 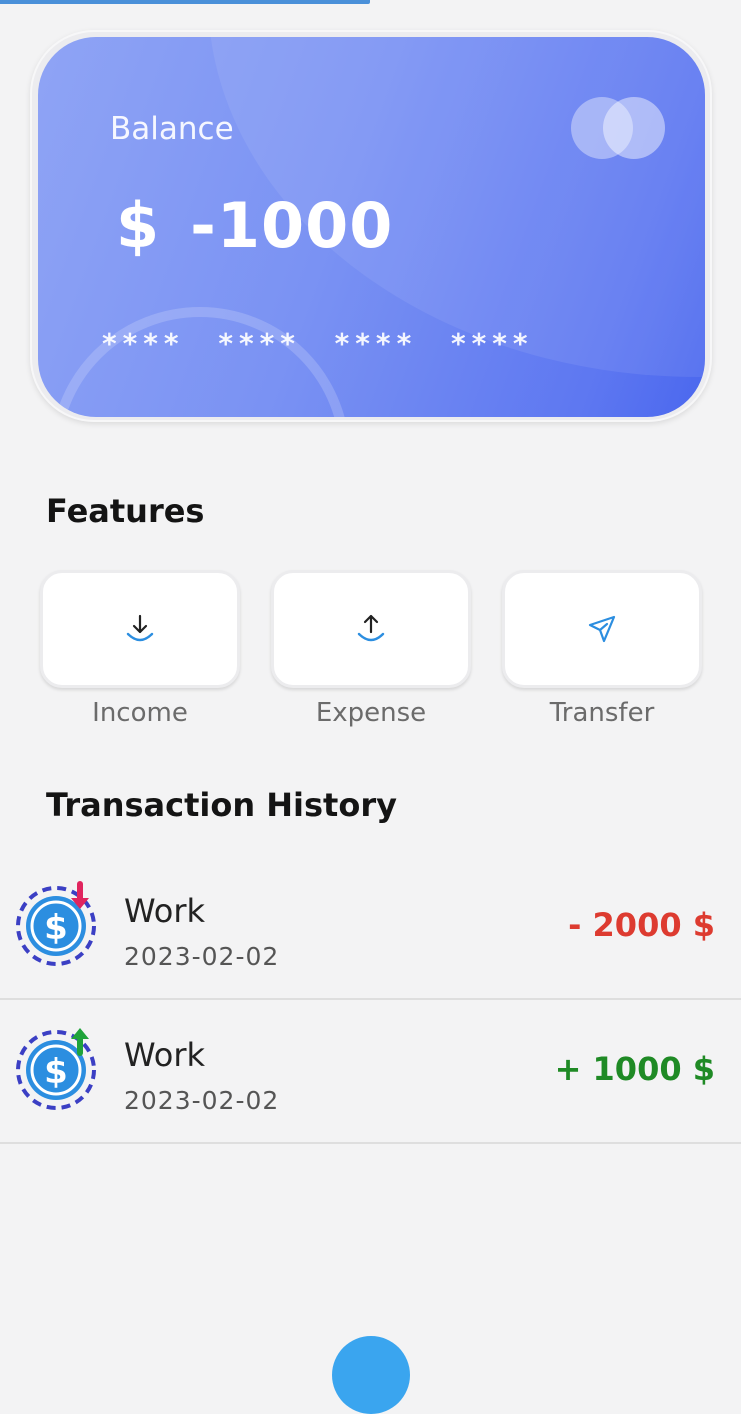 I want to click on download-arrow-icon, so click(x=140, y=628).